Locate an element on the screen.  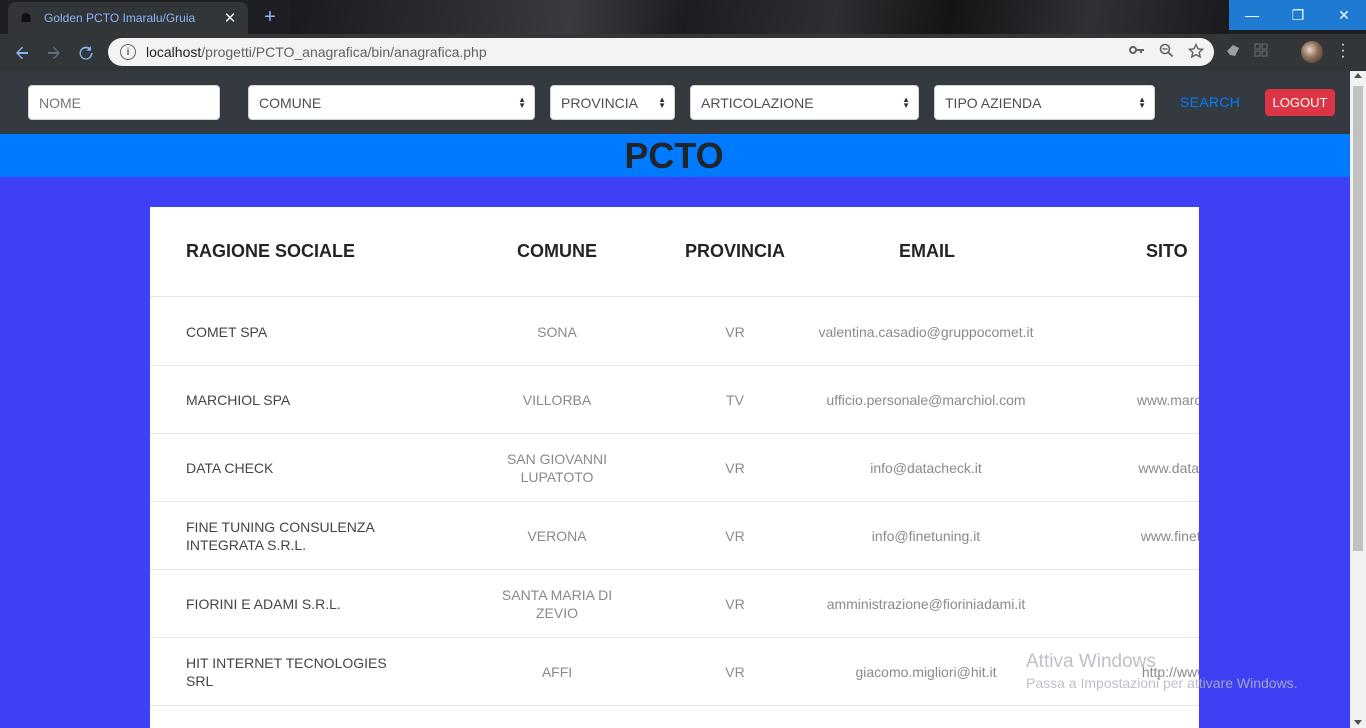
forward-arrow-icon is located at coordinates (54, 53).